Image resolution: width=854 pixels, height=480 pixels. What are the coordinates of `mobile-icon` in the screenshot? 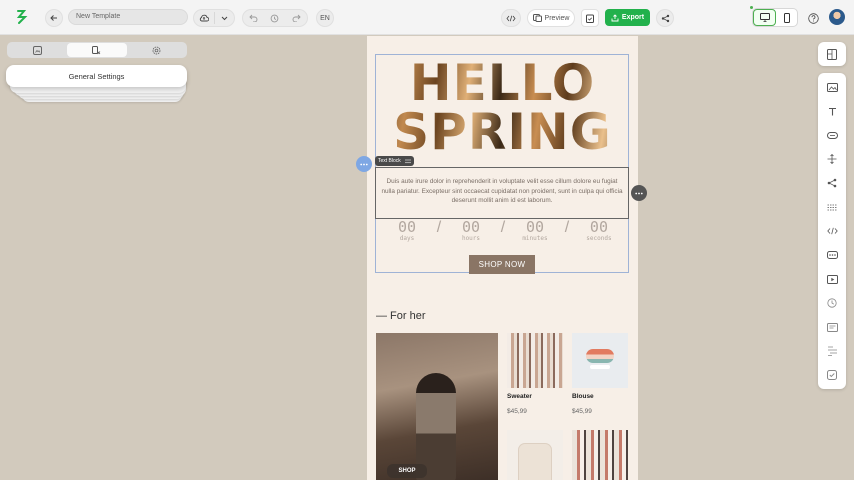 It's located at (786, 17).